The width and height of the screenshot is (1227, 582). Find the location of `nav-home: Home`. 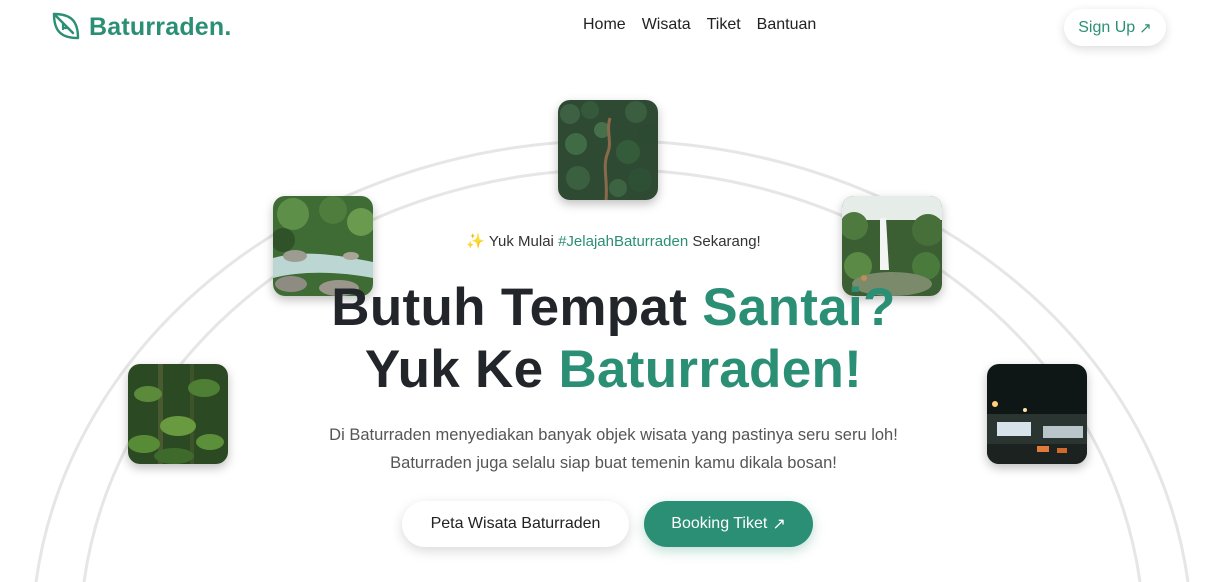

nav-home: Home is located at coordinates (604, 25).